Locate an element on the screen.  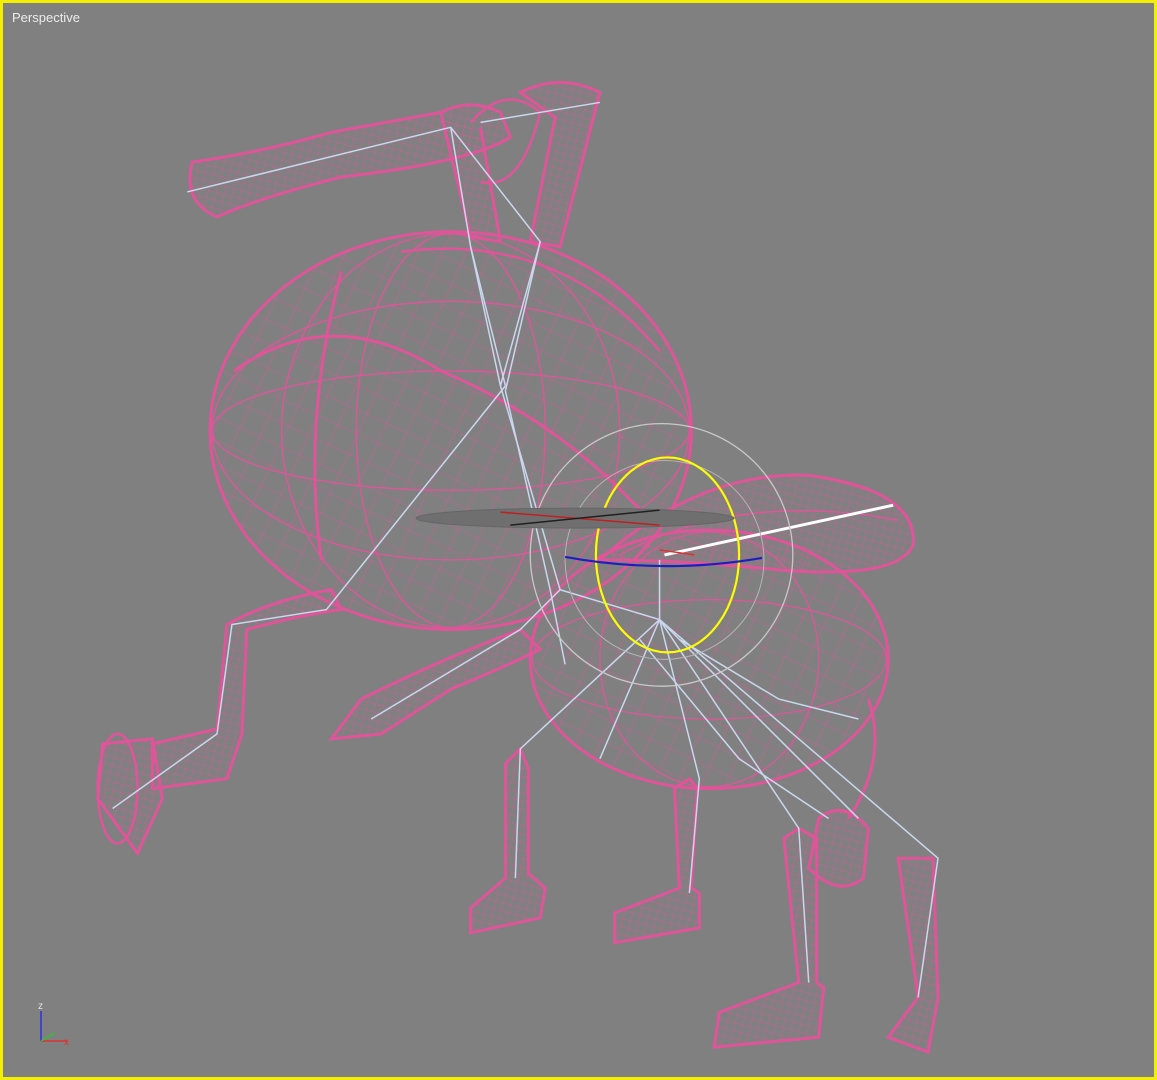
axis-tripod-icon: z x is located at coordinates (53, 1024).